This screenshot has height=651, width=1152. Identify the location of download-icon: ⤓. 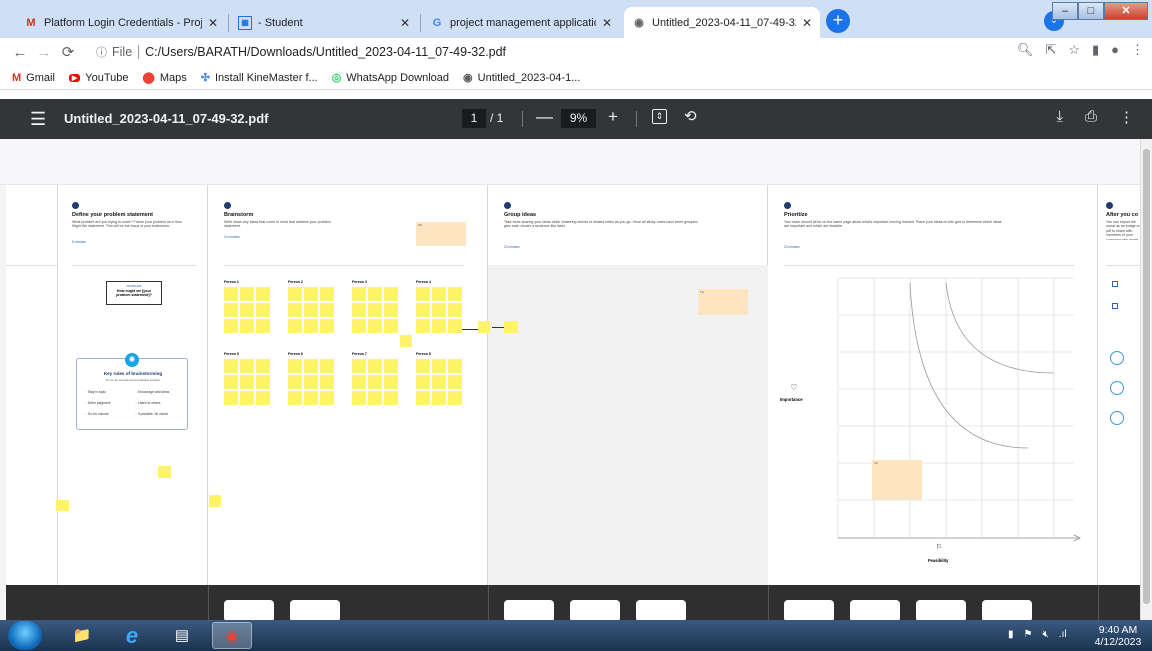
(1059, 117).